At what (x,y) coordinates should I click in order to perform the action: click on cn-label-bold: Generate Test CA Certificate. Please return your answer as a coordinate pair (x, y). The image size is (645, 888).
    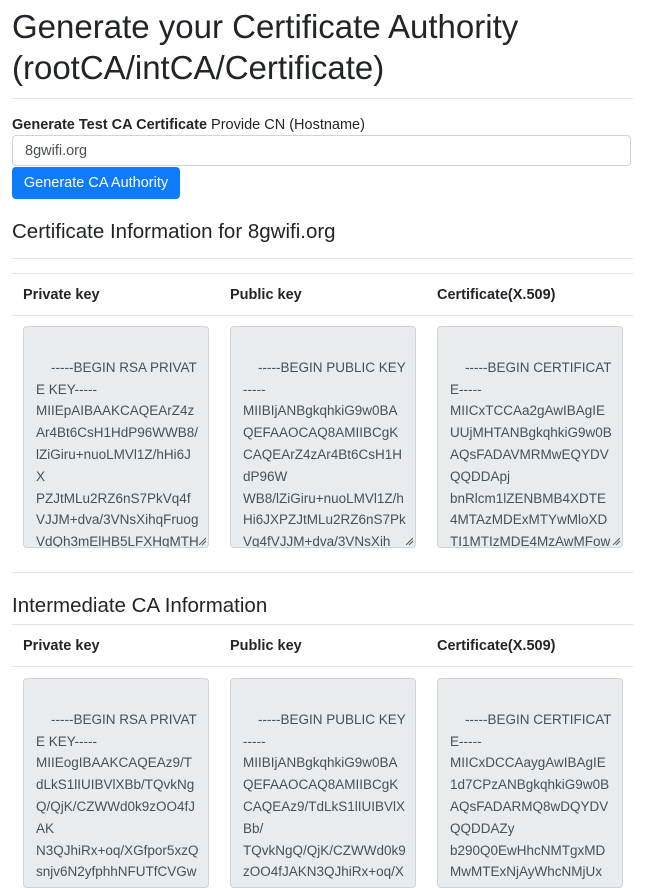
    Looking at the image, I should click on (110, 125).